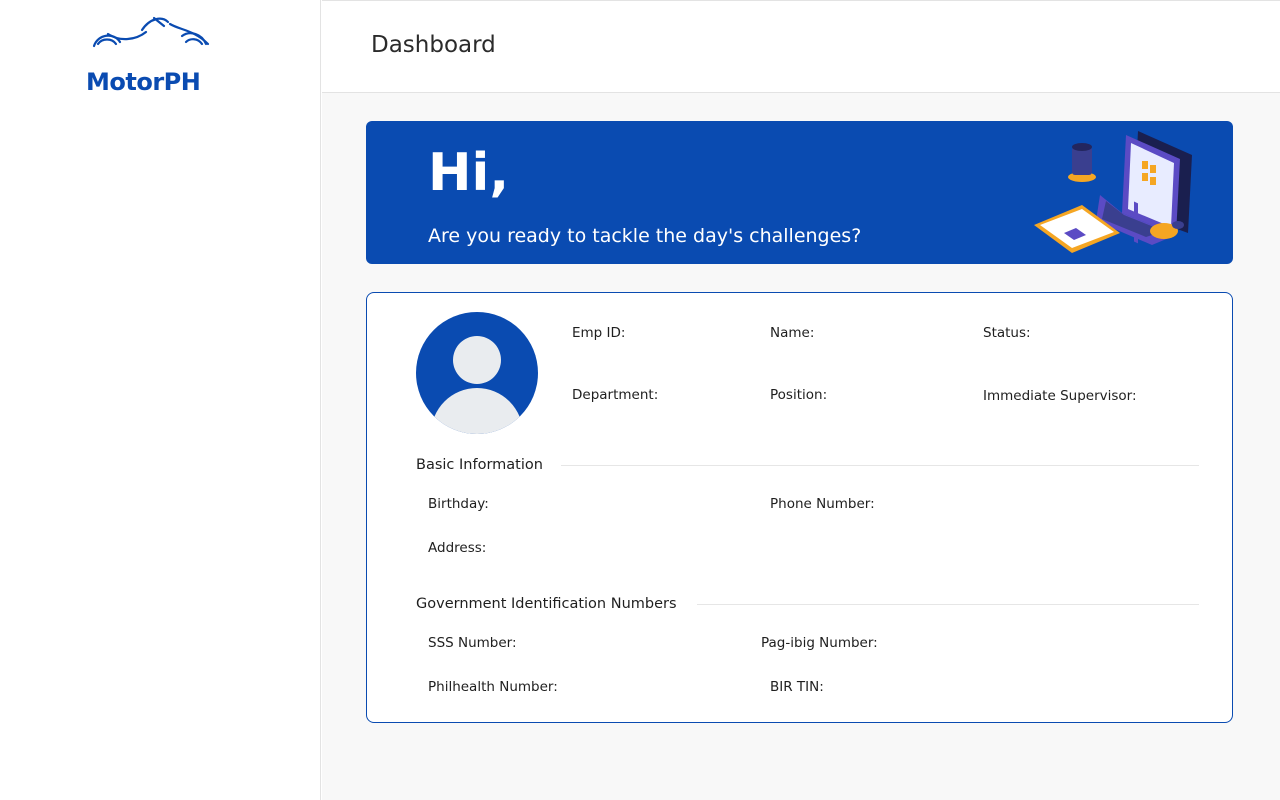  I want to click on basic-info-divider, so click(880, 465).